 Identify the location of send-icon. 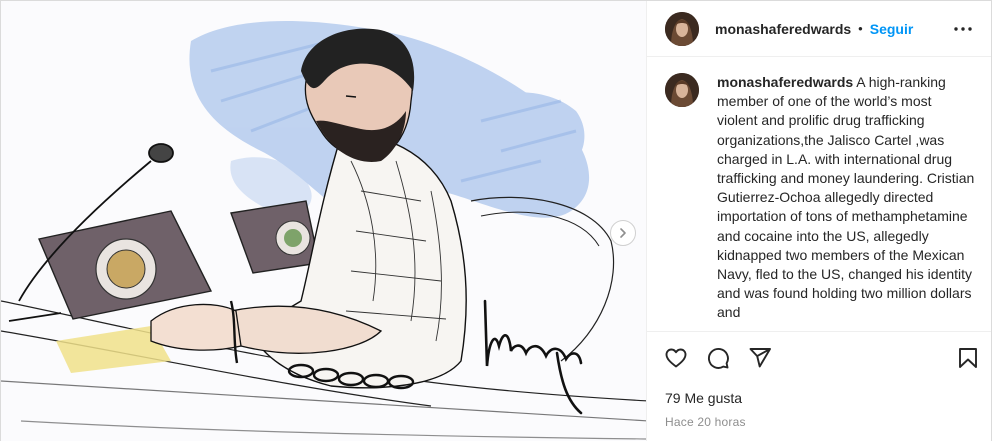
(760, 358).